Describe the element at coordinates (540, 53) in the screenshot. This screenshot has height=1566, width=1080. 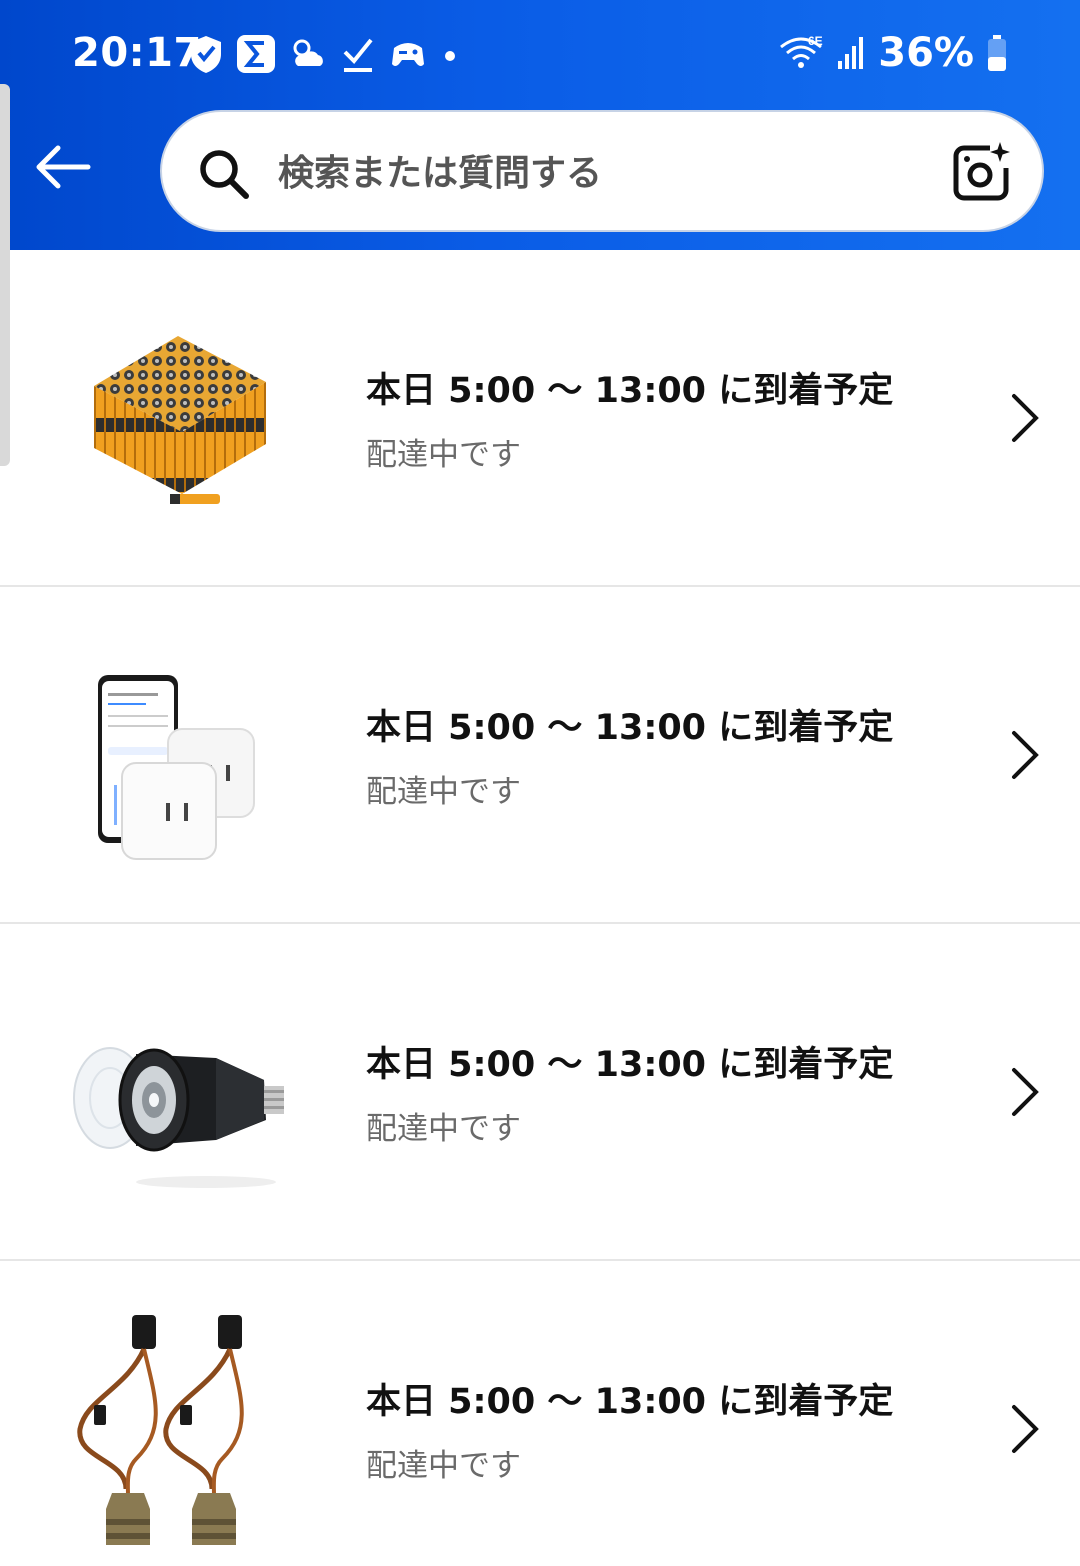
I see `status-bar: 20:17 6E 36%` at that location.